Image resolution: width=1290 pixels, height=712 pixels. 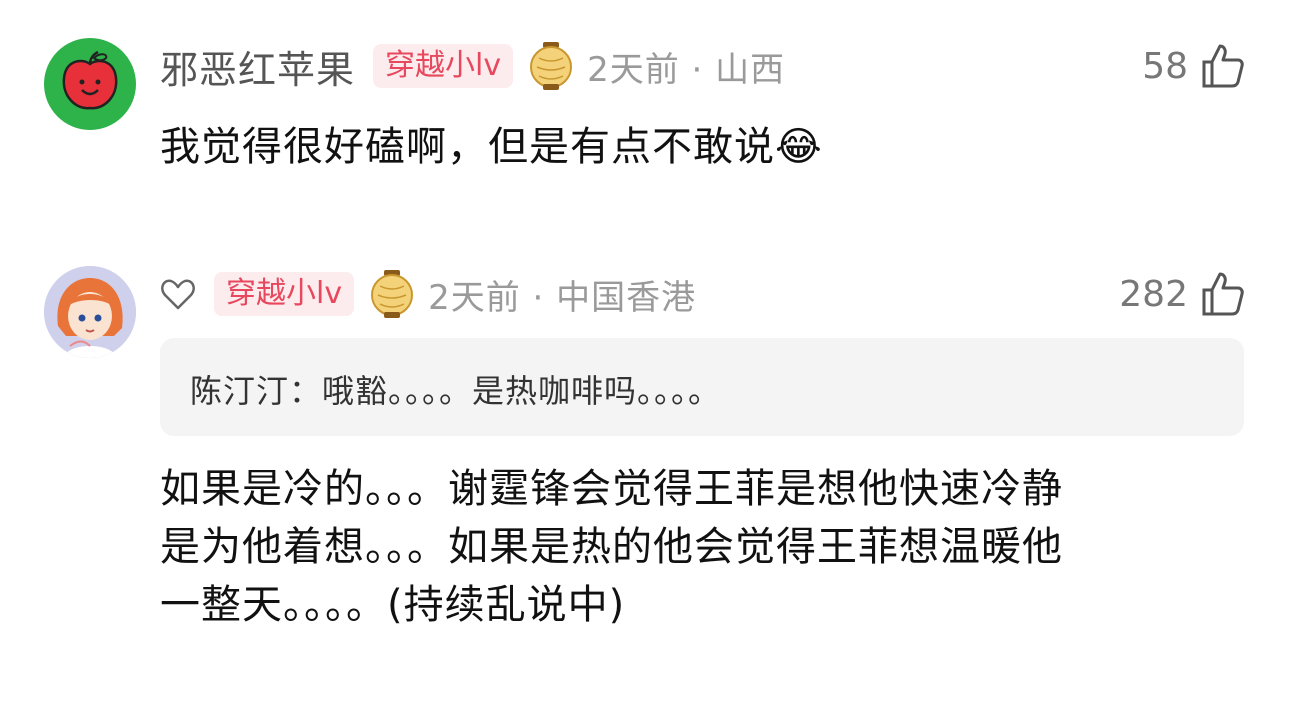 I want to click on heart-icon, so click(x=178, y=294).